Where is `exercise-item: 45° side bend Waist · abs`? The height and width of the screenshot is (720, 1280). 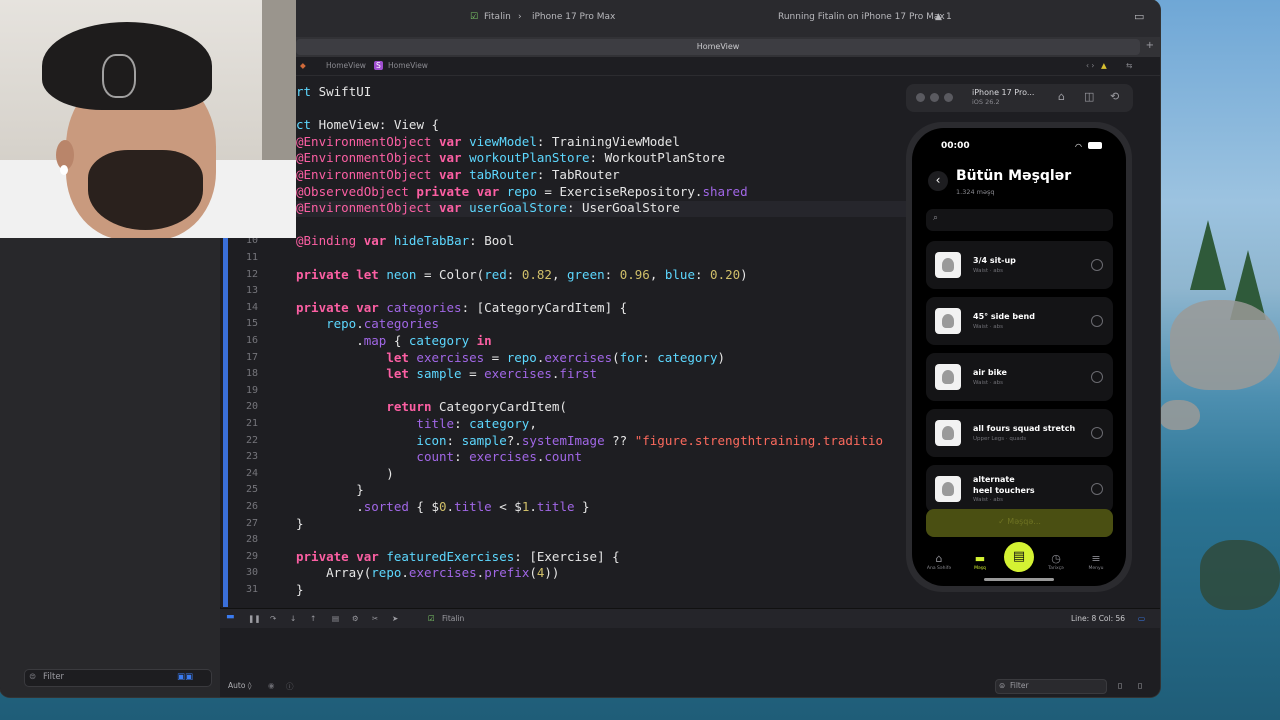 exercise-item: 45° side bend Waist · abs is located at coordinates (1019, 321).